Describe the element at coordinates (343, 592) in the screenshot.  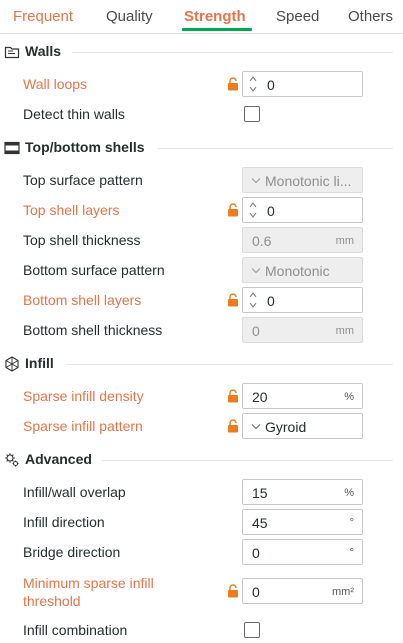
I see `field-unit: mm²` at that location.